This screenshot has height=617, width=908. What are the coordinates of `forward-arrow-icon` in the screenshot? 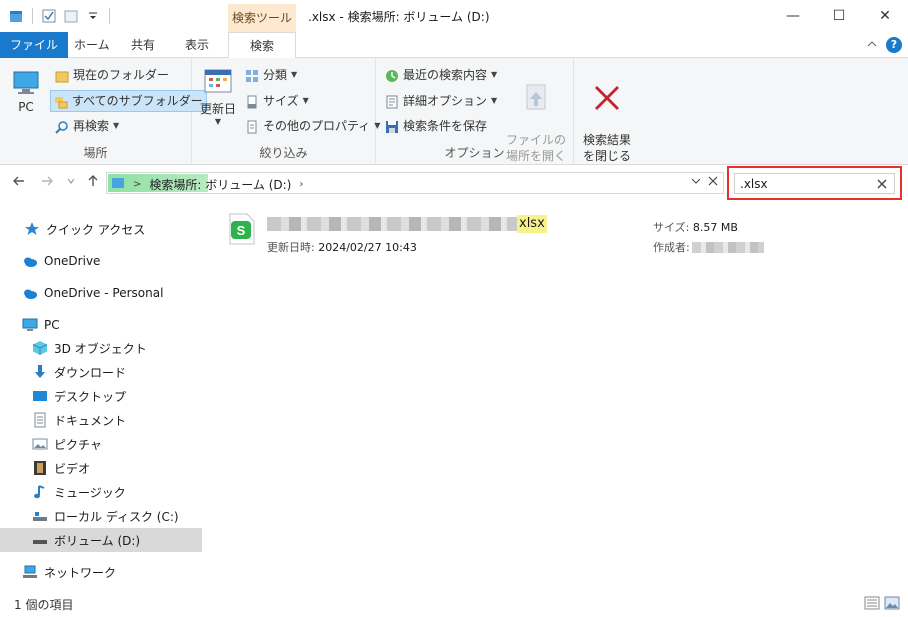 It's located at (47, 183).